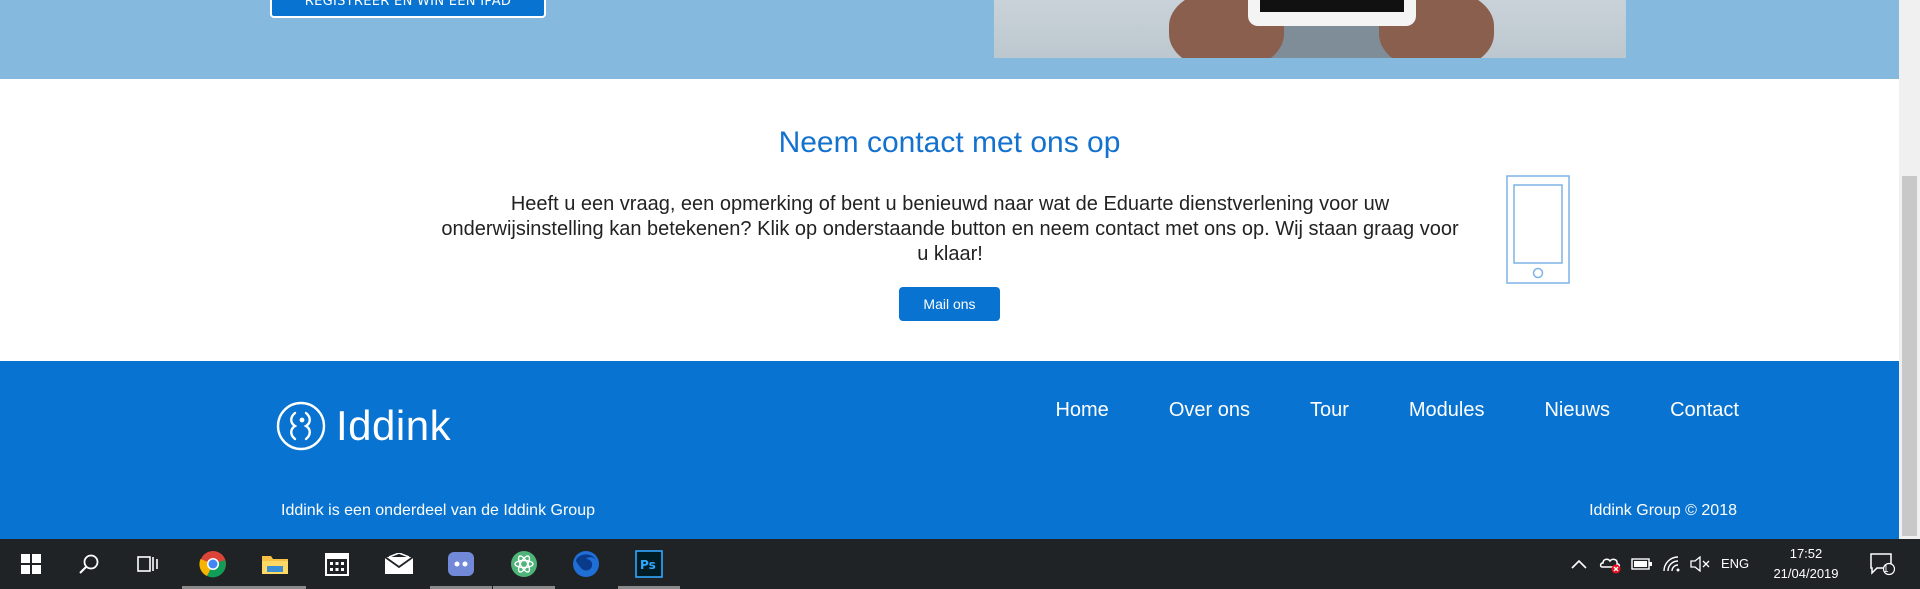 The width and height of the screenshot is (1920, 589). What do you see at coordinates (1909, 356) in the screenshot?
I see `scrollbar-thumb` at bounding box center [1909, 356].